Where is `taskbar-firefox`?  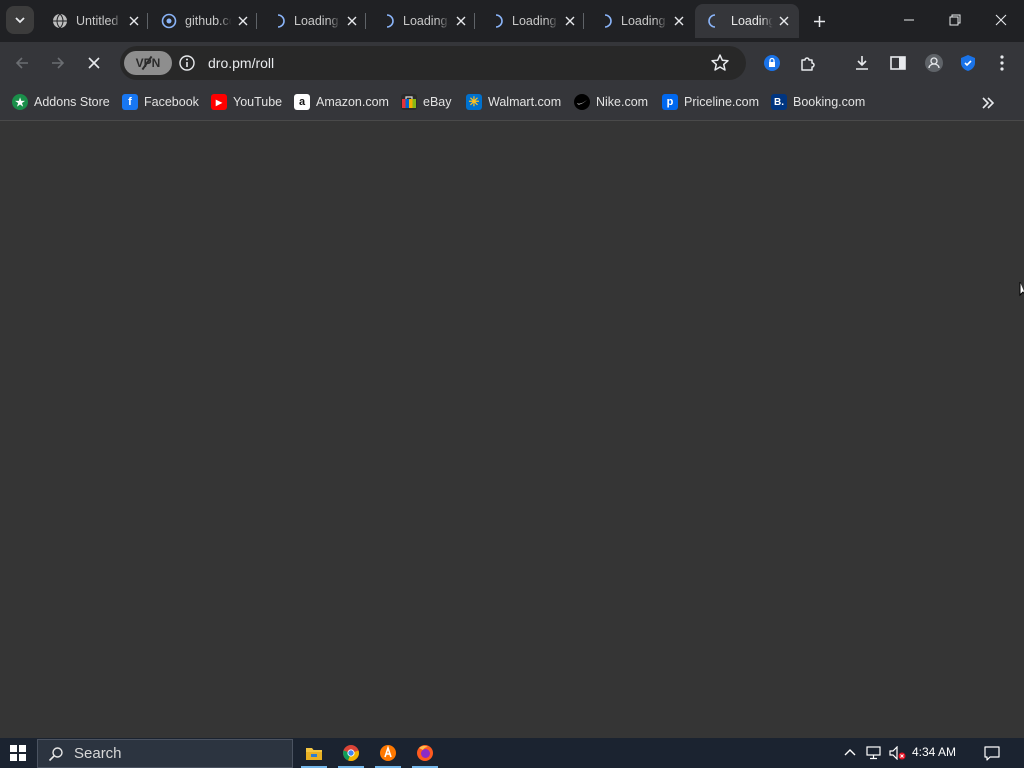
taskbar-firefox is located at coordinates (425, 753).